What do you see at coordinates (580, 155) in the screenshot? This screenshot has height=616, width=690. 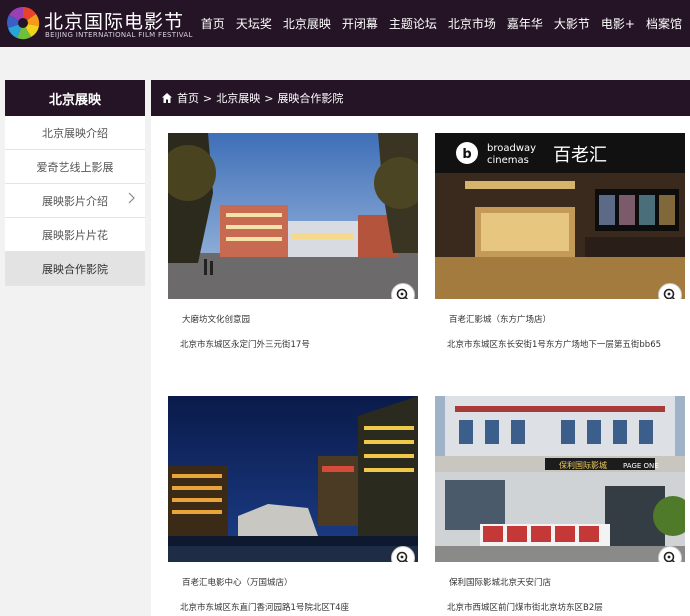 I see `broadway-sign-cn: 百老汇` at bounding box center [580, 155].